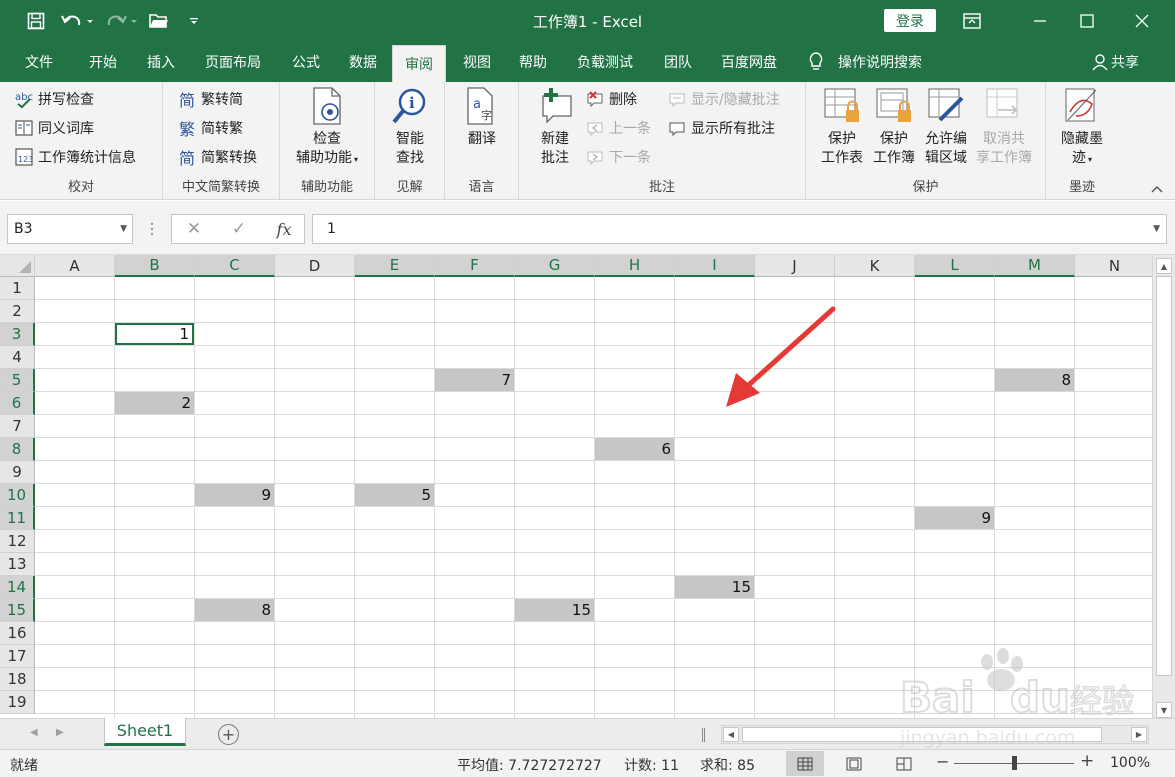  What do you see at coordinates (234, 610) in the screenshot?
I see `cell-C15: 8` at bounding box center [234, 610].